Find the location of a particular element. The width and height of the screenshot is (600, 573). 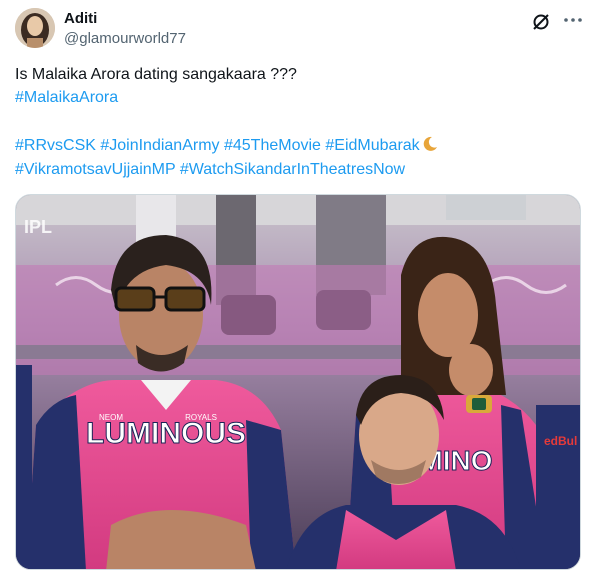

tweet-text: Is Malaika Arora dating sangakaara ??? is located at coordinates (156, 74).